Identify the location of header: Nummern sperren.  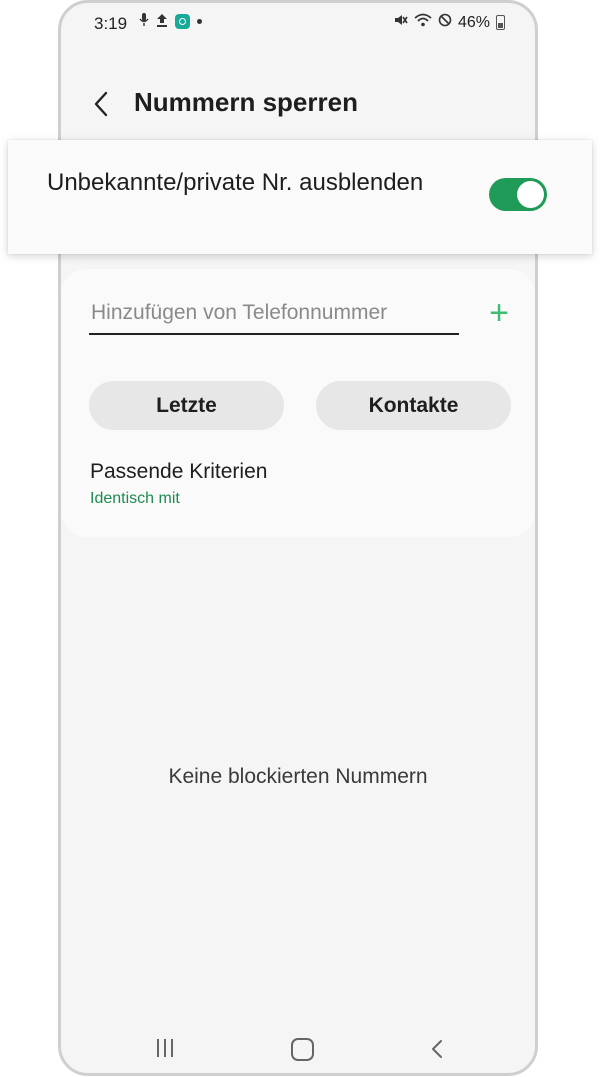
(298, 104).